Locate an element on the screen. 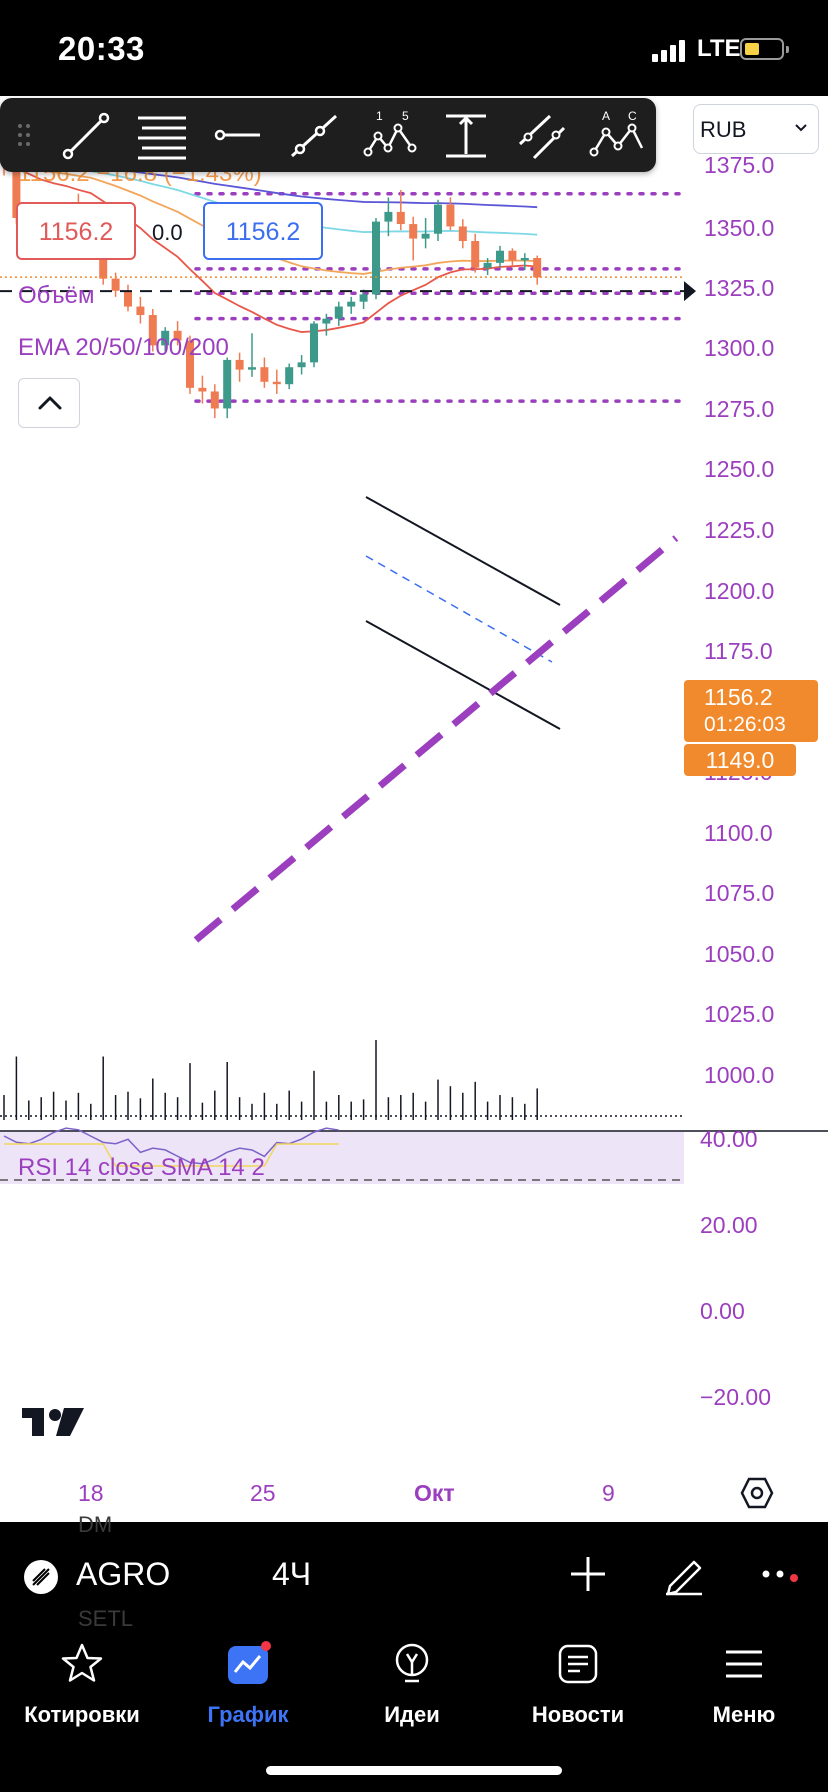  buy-price-button: 1156.2 is located at coordinates (263, 231).